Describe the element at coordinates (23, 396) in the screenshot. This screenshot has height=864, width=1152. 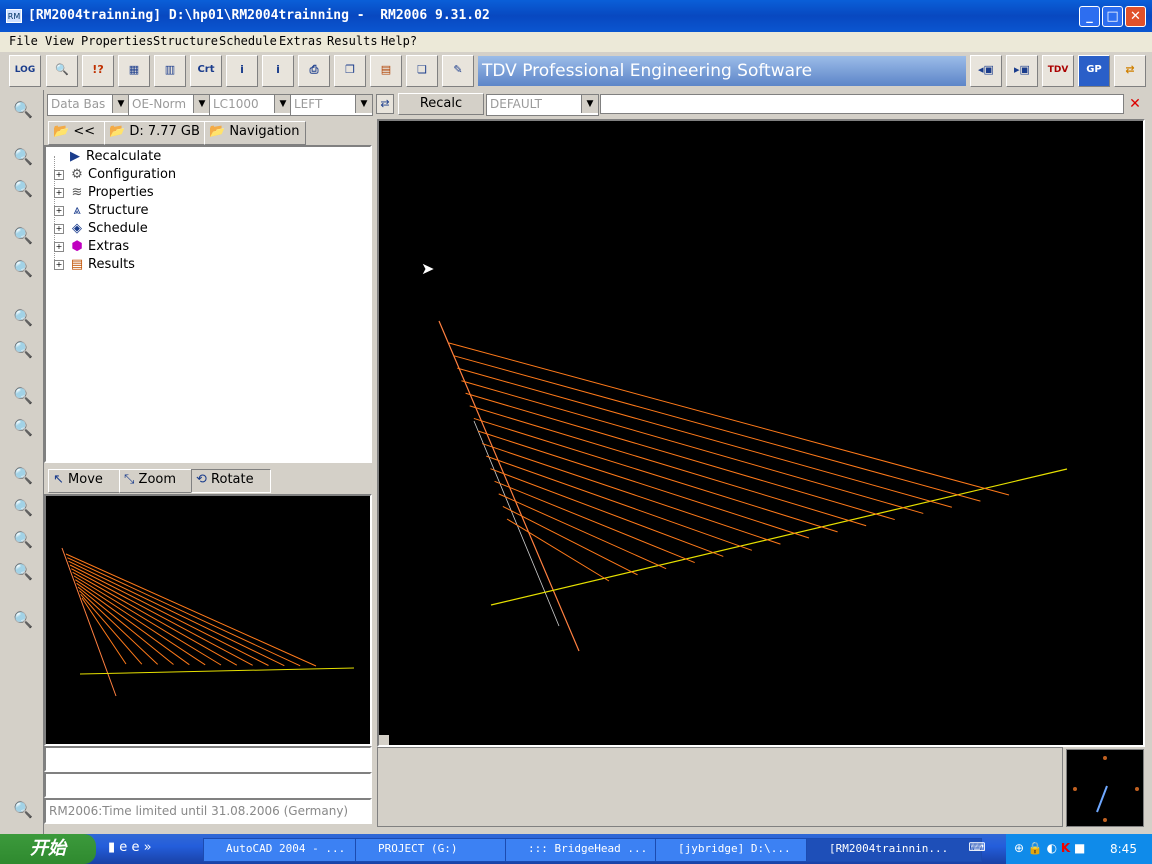
I see `zoom-vertical-icon: 🔍` at that location.